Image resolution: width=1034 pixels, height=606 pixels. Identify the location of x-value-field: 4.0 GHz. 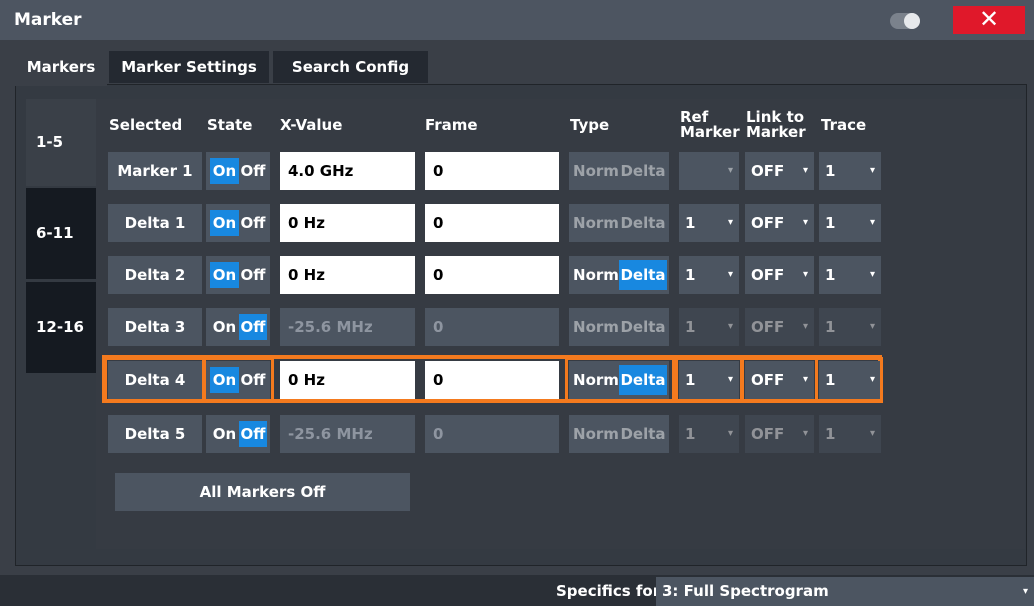
(347, 171).